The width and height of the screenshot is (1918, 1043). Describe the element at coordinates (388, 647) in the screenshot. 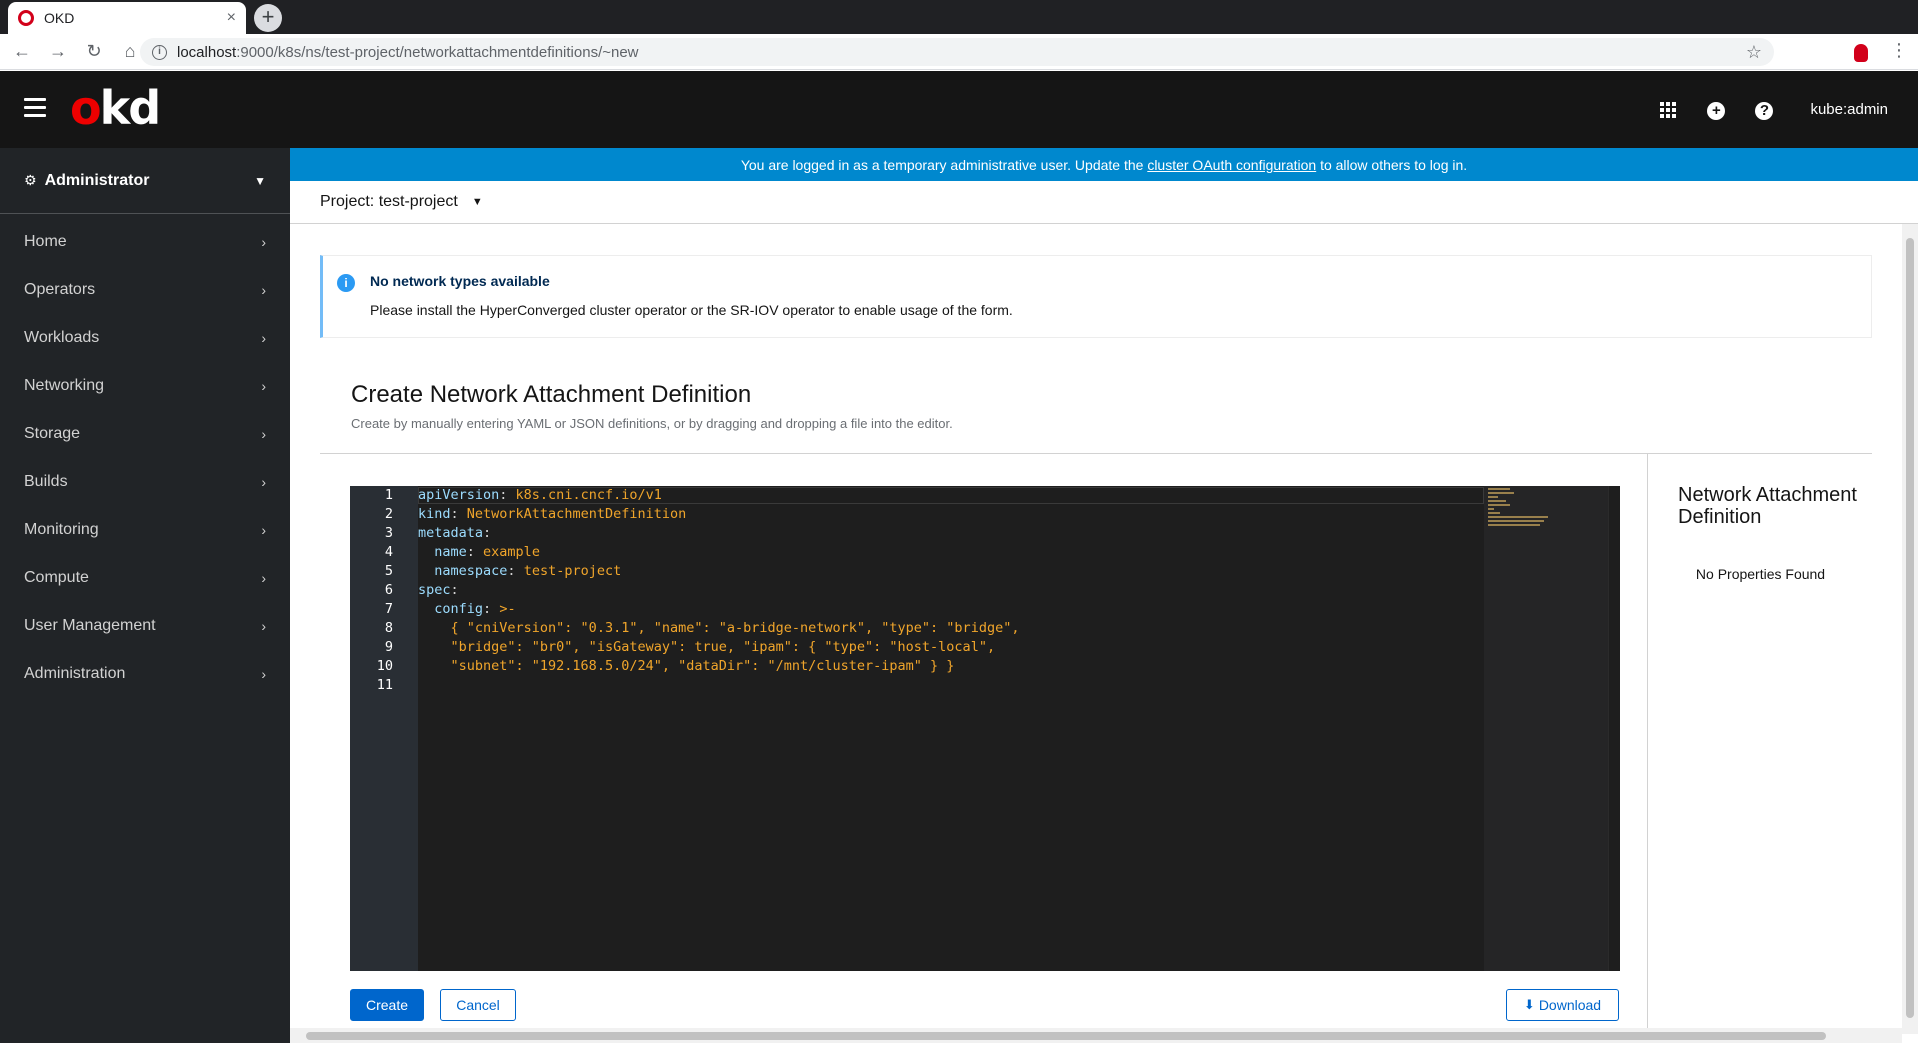

I see `line-number: 9` at that location.